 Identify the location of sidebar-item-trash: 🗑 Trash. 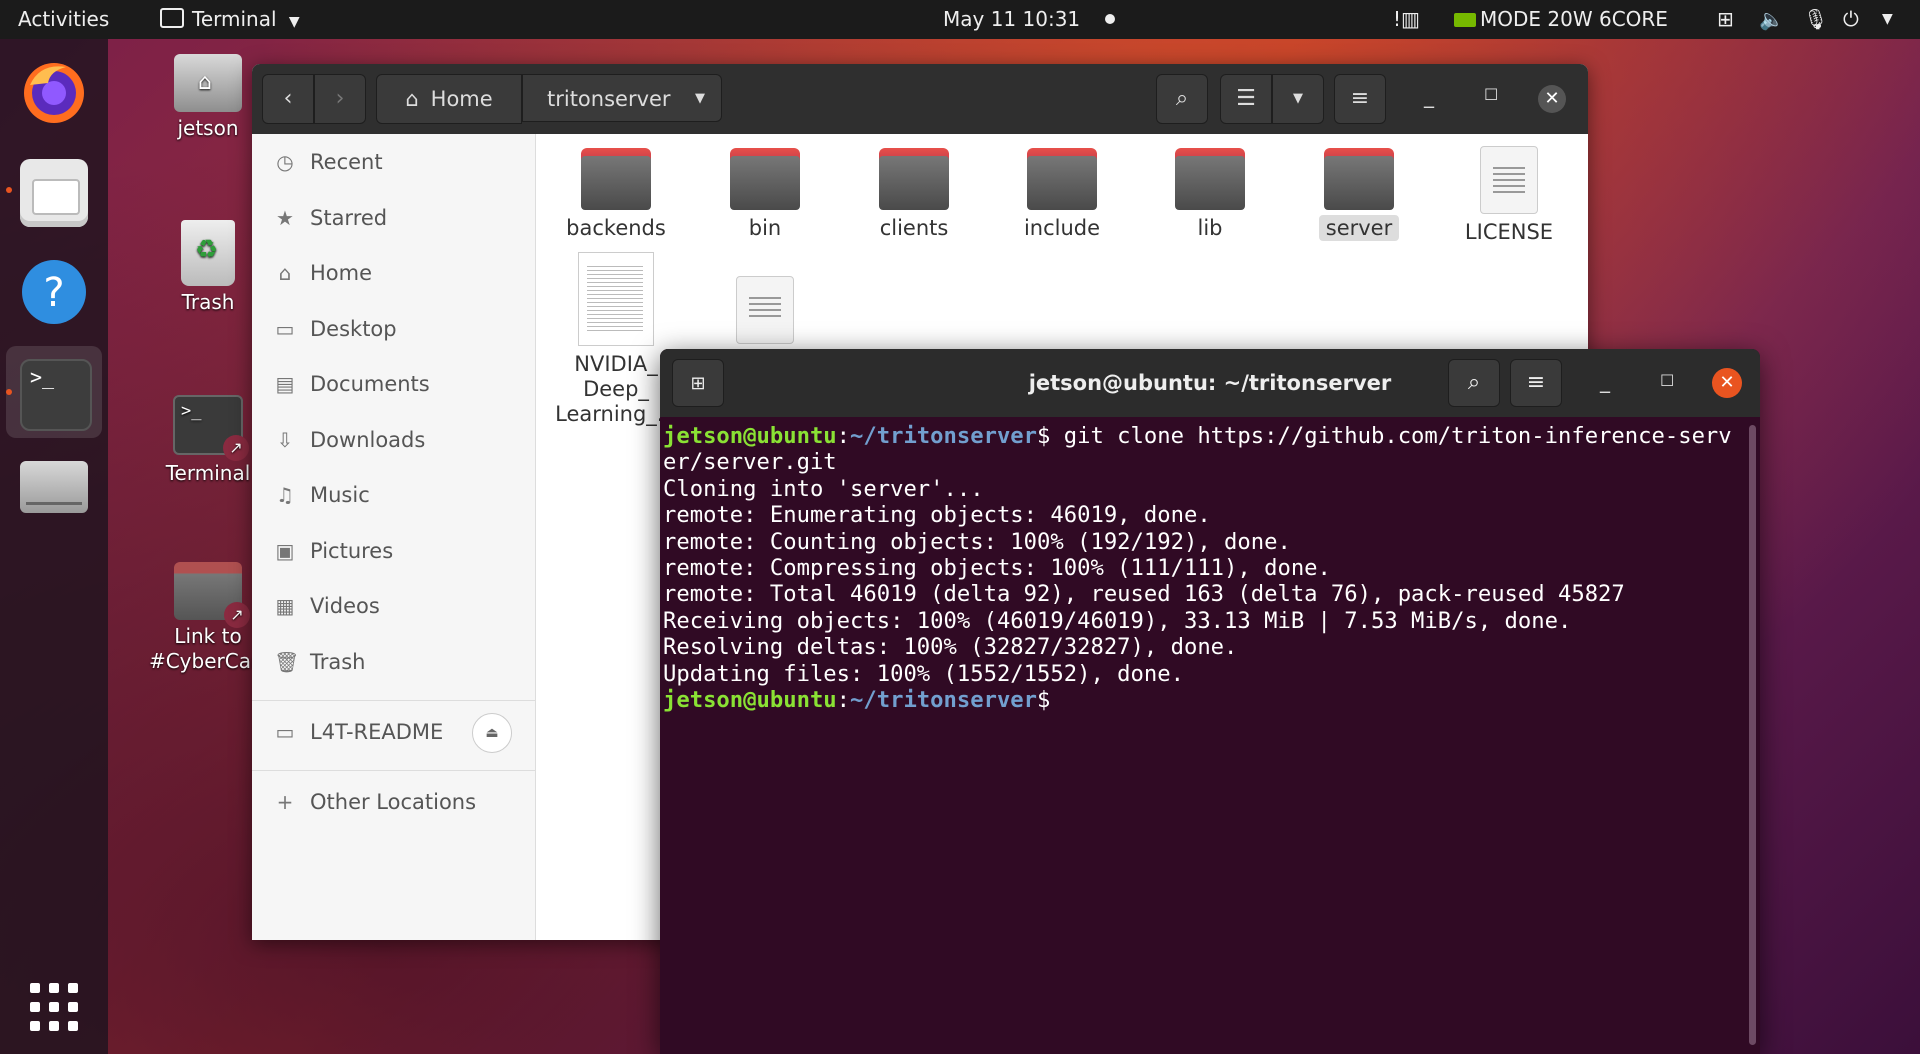
(393, 662).